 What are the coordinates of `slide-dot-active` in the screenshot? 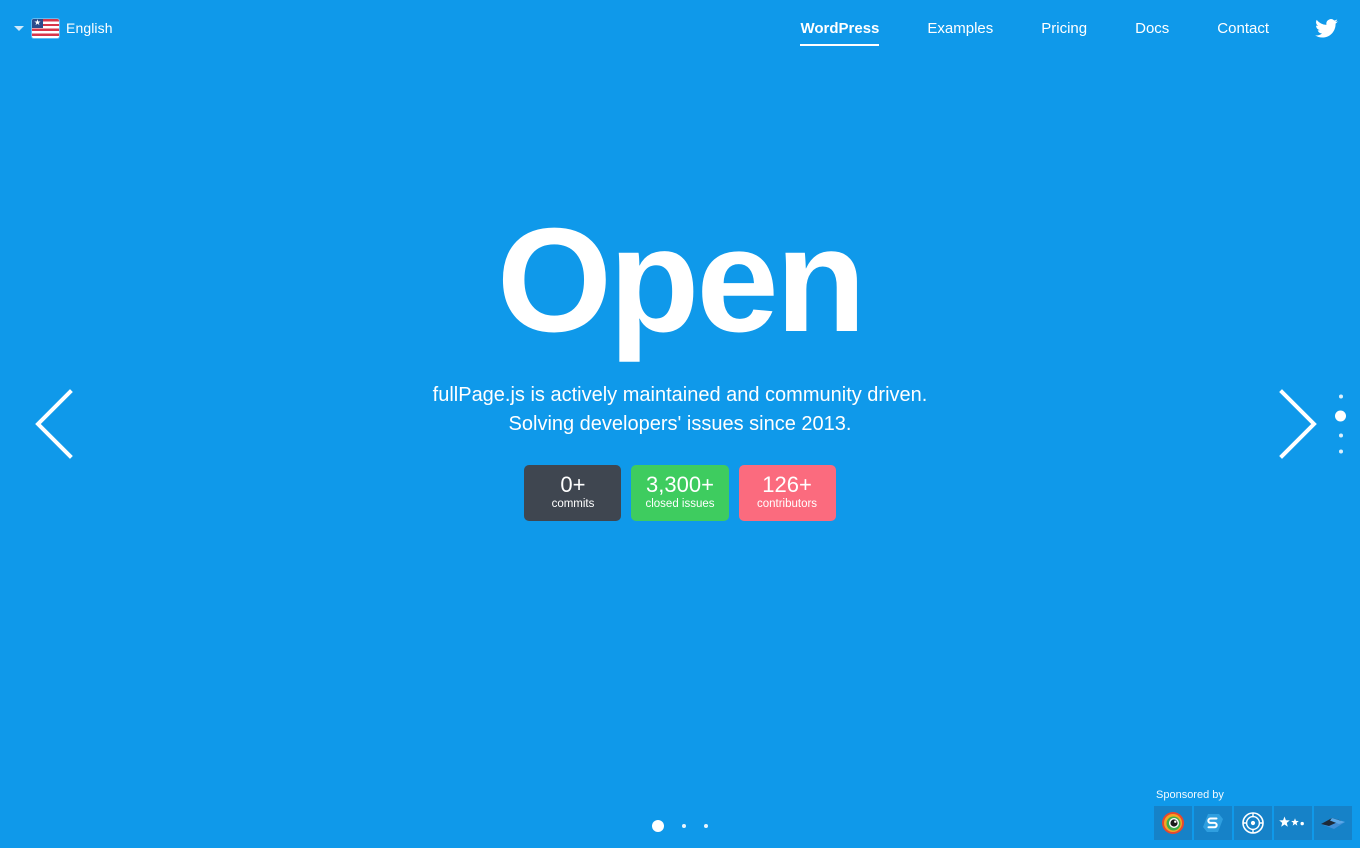 It's located at (658, 826).